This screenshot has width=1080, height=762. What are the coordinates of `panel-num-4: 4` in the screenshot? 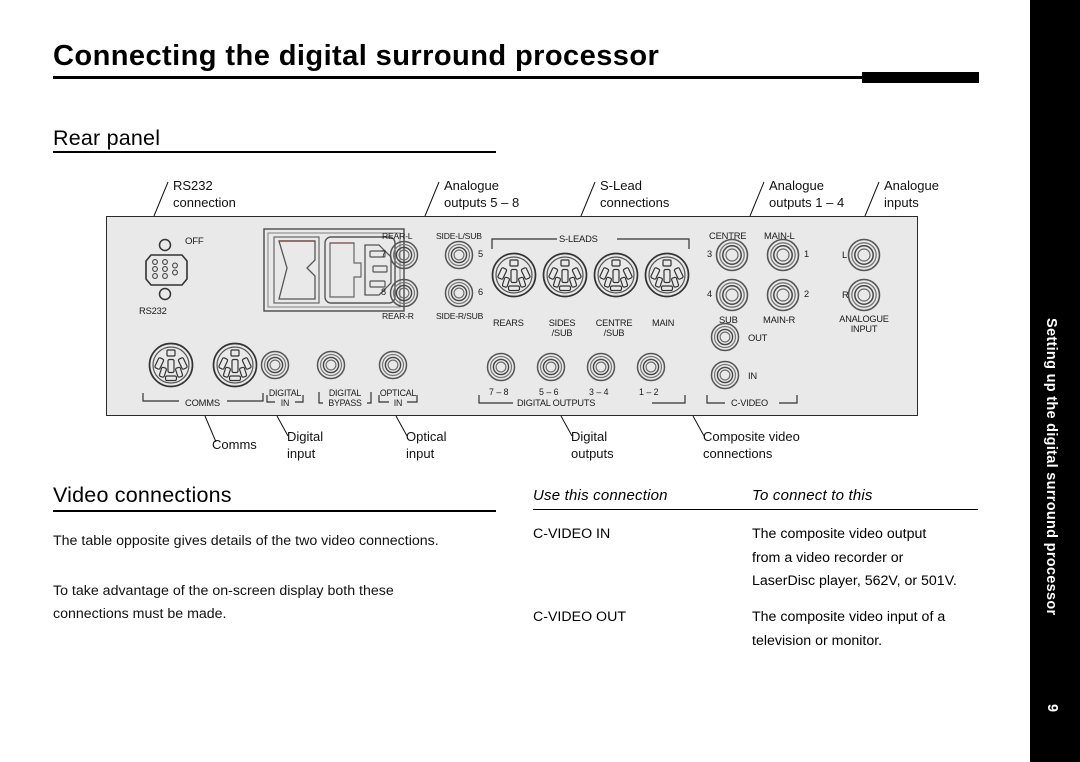 It's located at (710, 294).